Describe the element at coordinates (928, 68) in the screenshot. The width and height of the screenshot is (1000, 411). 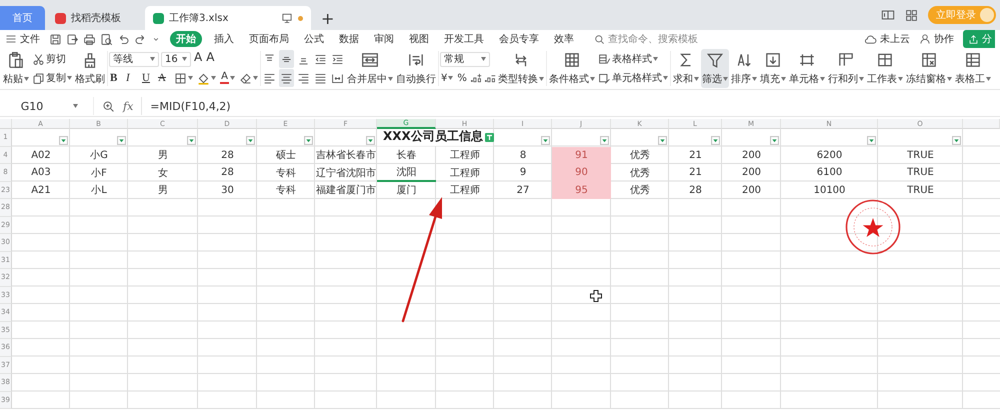
I see `toolbar-button: 冻结窗格` at that location.